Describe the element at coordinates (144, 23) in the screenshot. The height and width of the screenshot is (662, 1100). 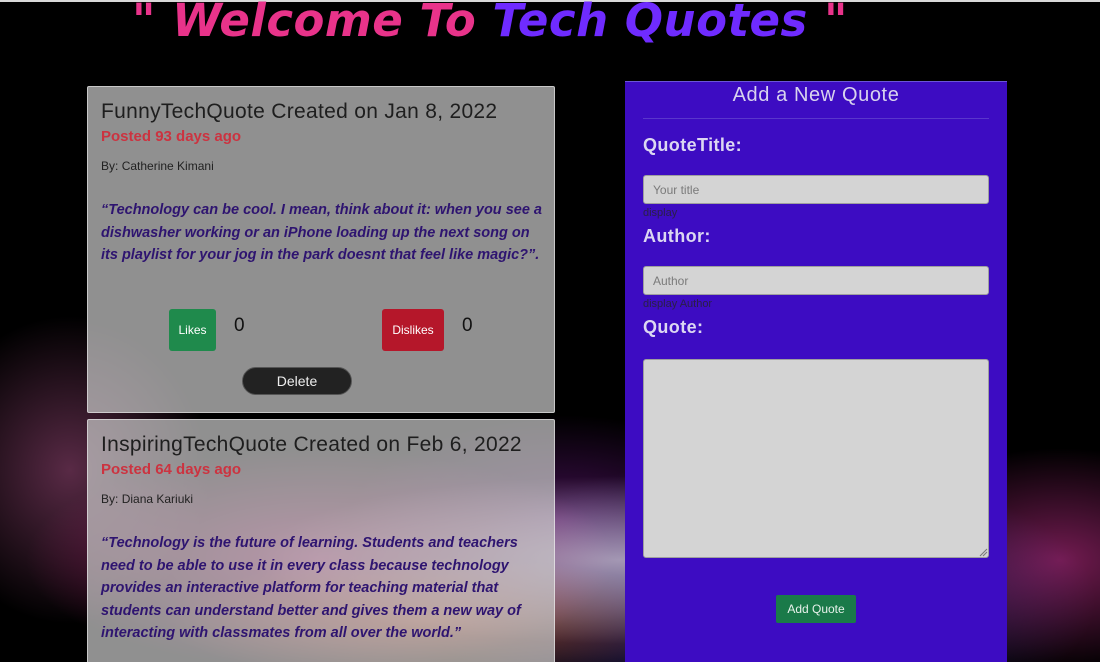
I see `banner-open-quote: "` at that location.